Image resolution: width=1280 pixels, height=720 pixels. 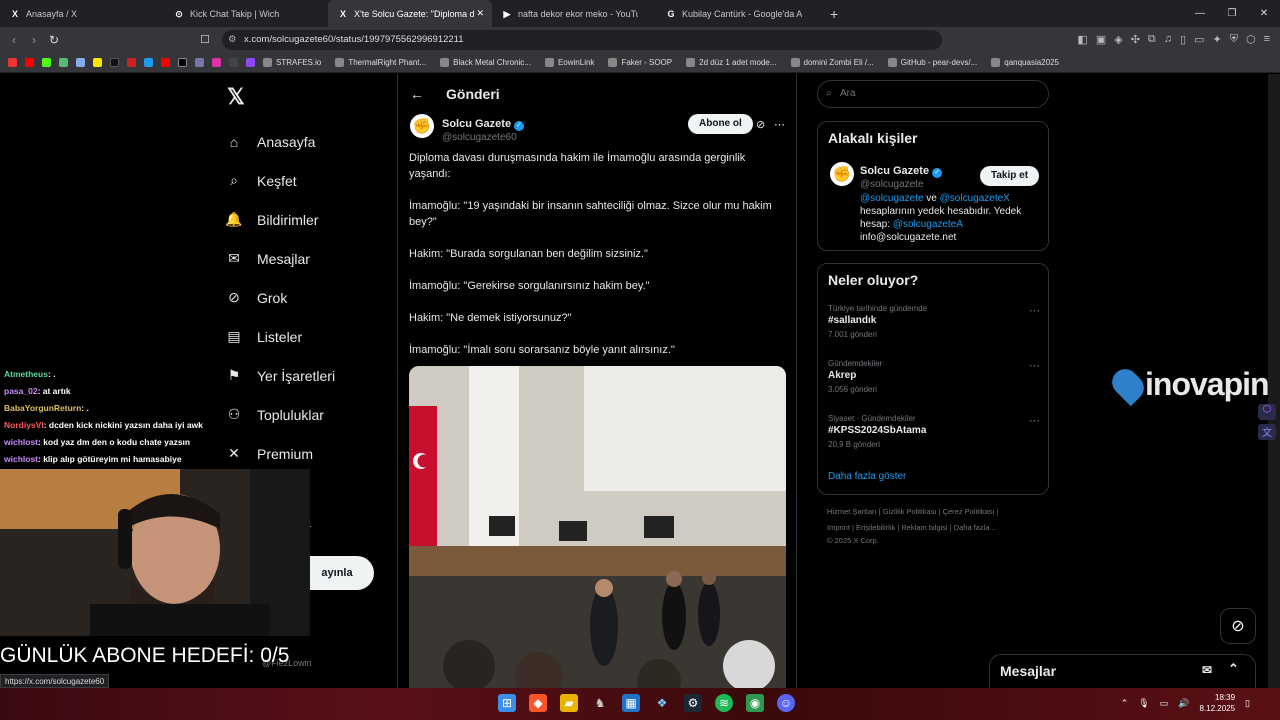 I want to click on show-more-link: Daha fazla göster, so click(x=867, y=476).